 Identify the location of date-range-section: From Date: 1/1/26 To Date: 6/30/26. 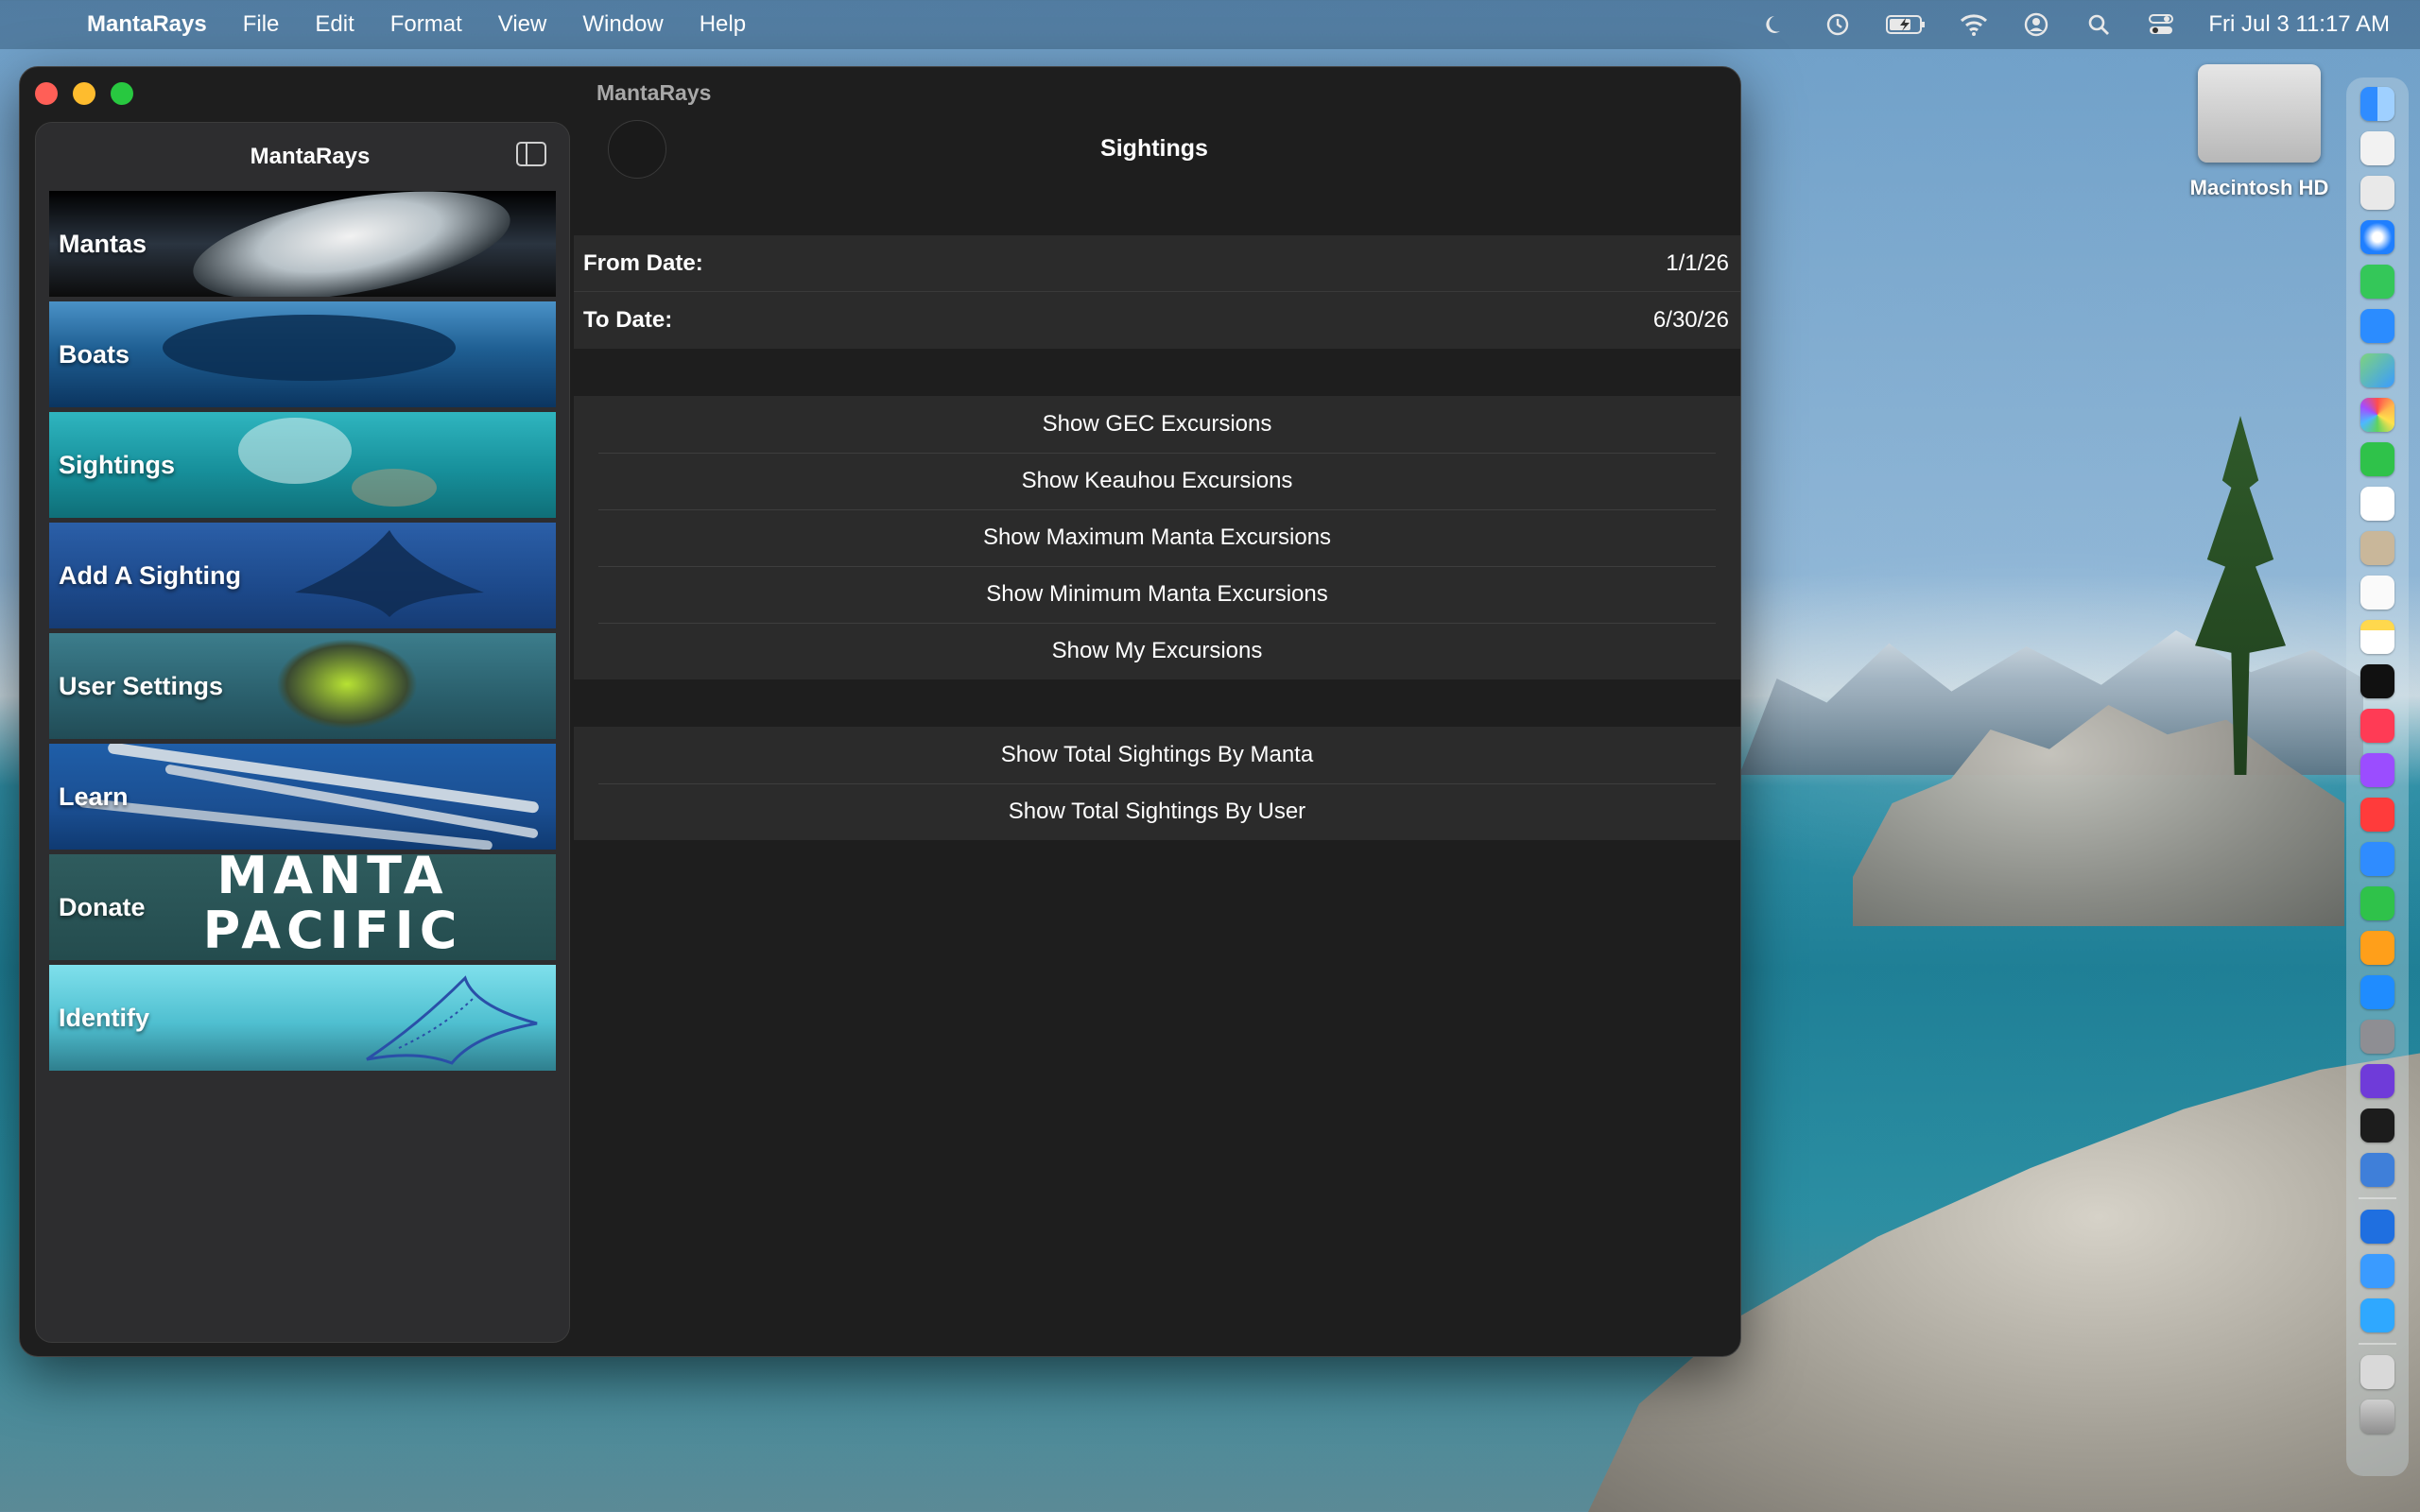
(1157, 292).